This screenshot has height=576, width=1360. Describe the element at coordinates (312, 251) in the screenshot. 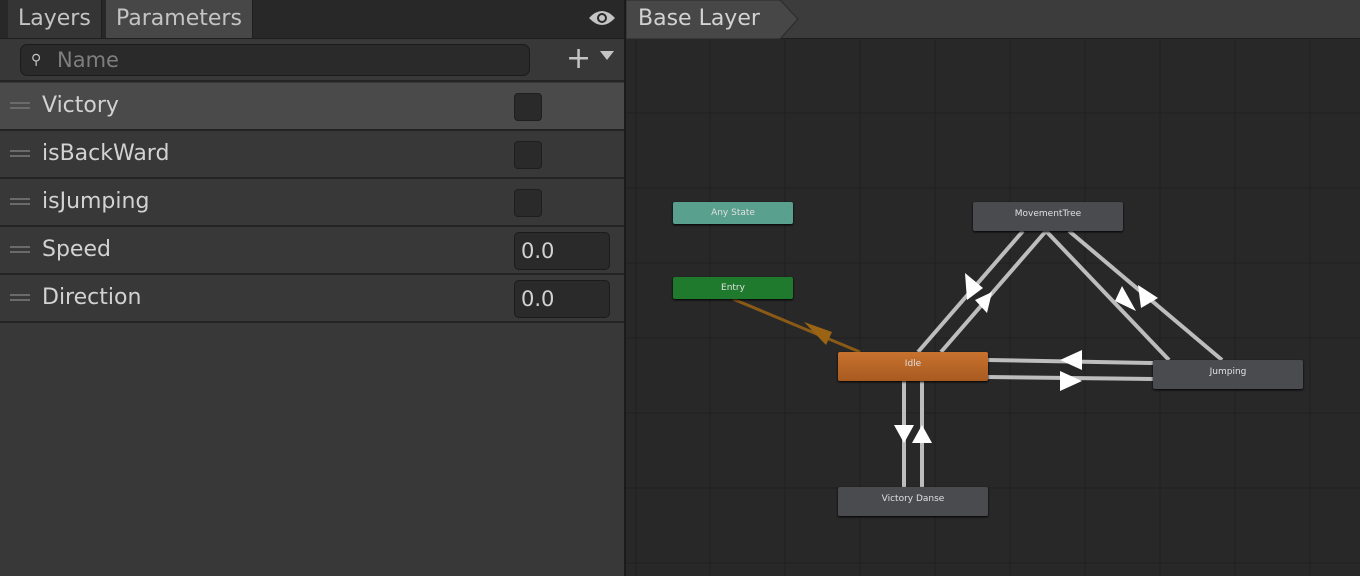

I see `parameter-row: Speed 0.0` at that location.